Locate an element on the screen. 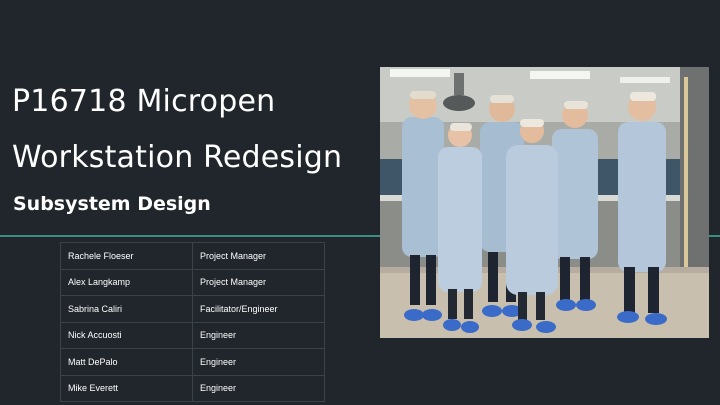 This screenshot has width=720, height=405. slide-title: P16718 Micropen Workstation Redesign is located at coordinates (177, 130).